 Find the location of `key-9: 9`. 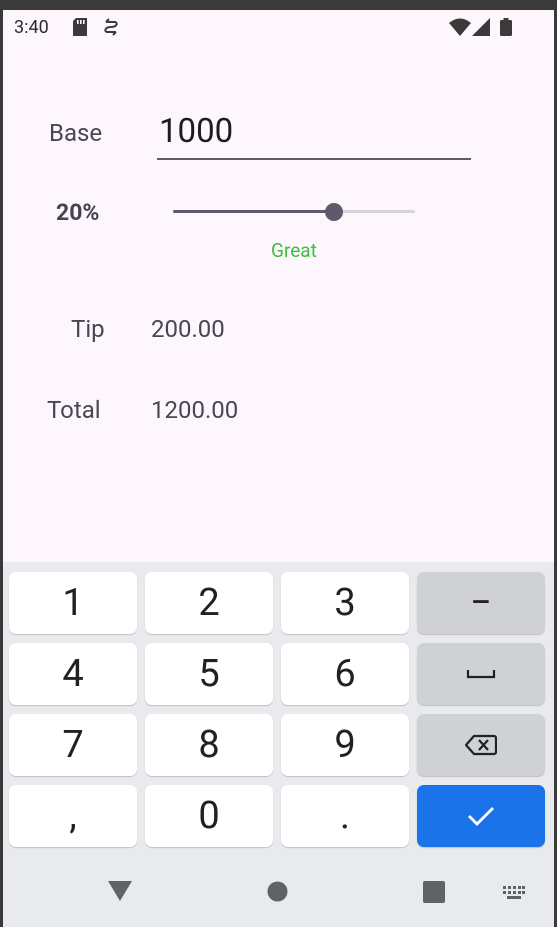

key-9: 9 is located at coordinates (345, 745).